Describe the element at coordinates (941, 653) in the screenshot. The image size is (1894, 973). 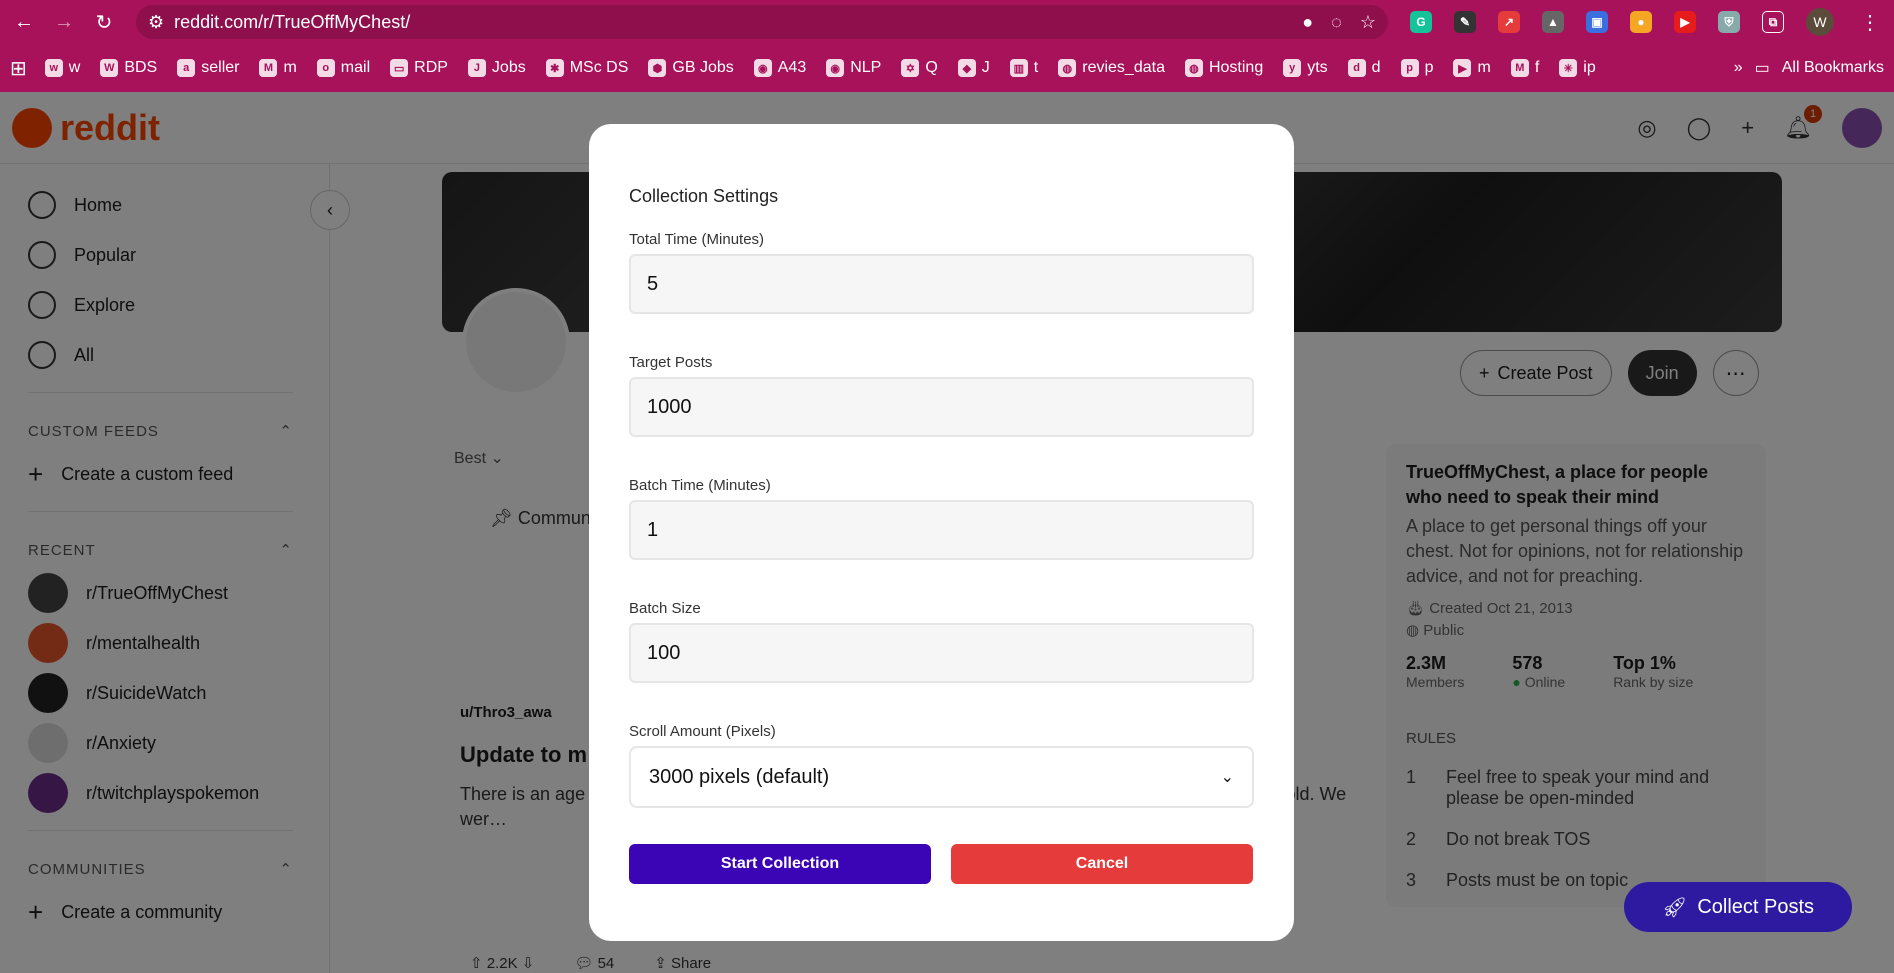
I see `batch-size-input` at that location.